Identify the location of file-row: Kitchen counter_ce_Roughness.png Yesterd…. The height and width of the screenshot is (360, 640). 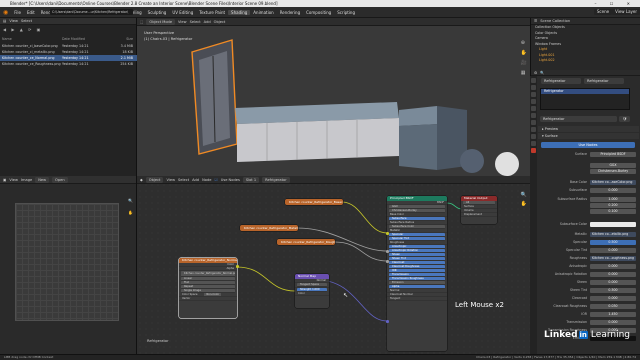
(68, 64).